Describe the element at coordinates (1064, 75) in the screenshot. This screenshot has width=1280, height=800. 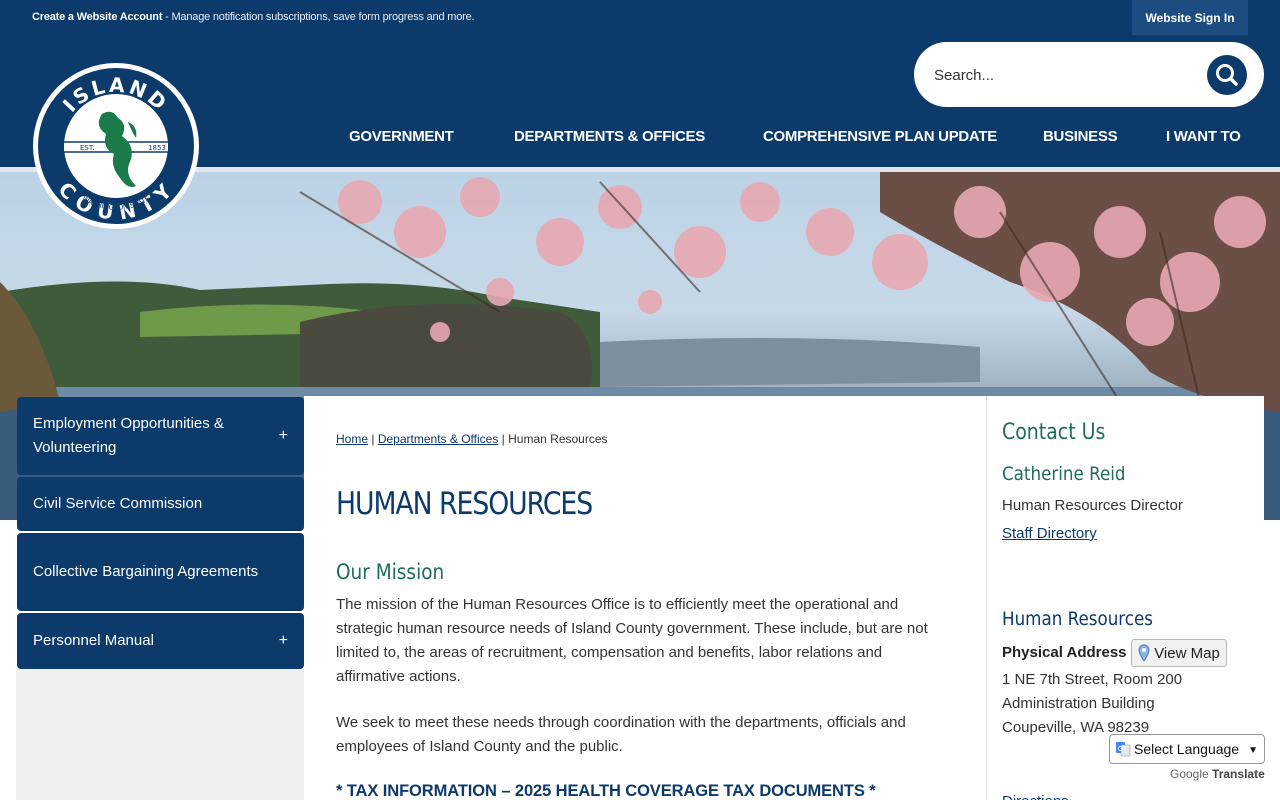
I see `search-input` at that location.